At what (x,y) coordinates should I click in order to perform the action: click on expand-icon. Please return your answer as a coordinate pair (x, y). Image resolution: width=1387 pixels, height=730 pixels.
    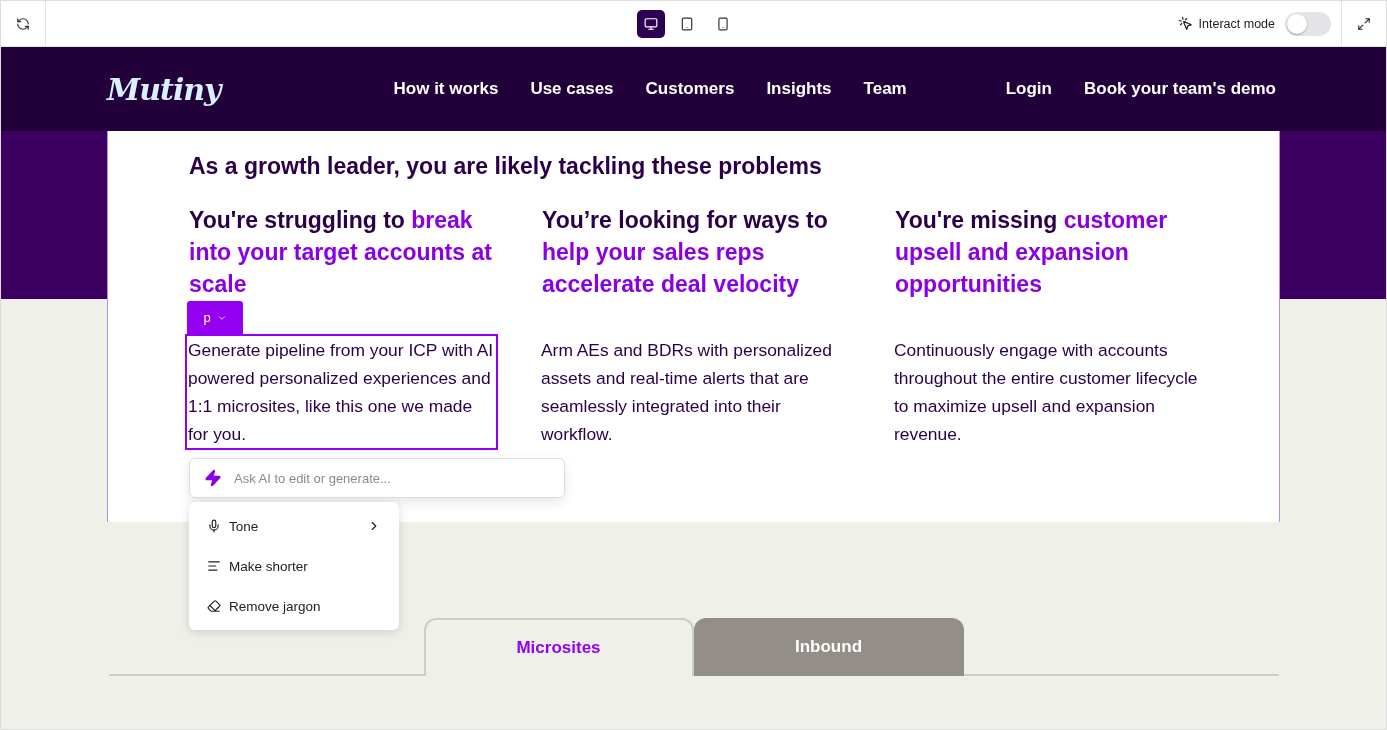
    Looking at the image, I should click on (1364, 23).